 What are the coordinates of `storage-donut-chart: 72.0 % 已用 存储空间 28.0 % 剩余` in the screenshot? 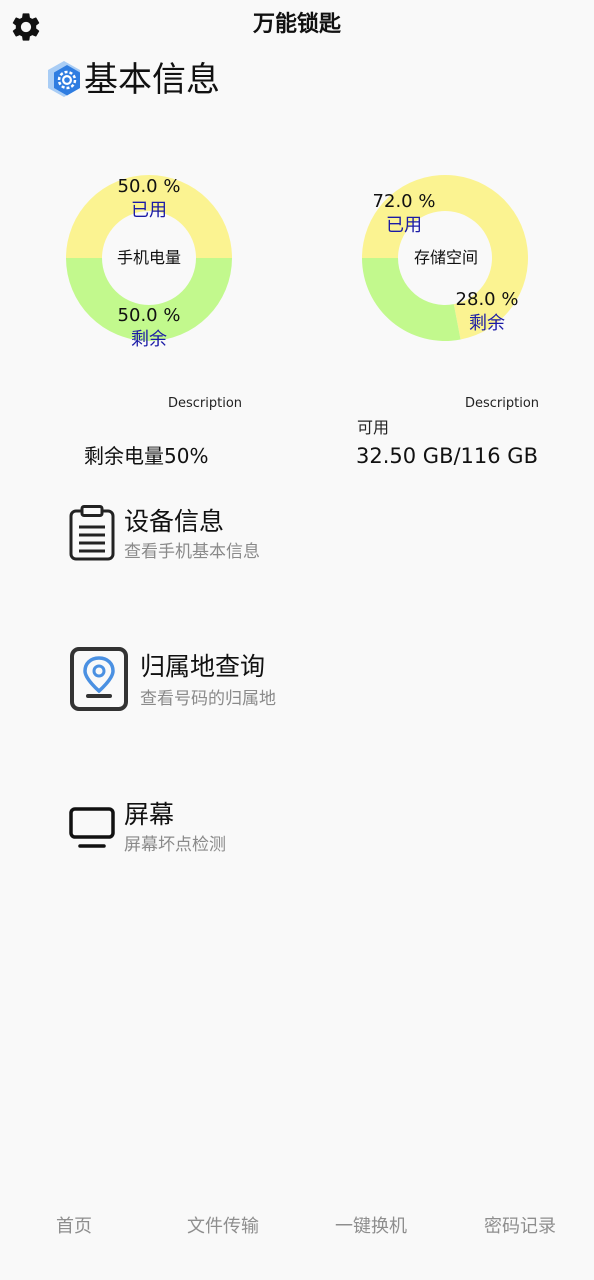 It's located at (446, 263).